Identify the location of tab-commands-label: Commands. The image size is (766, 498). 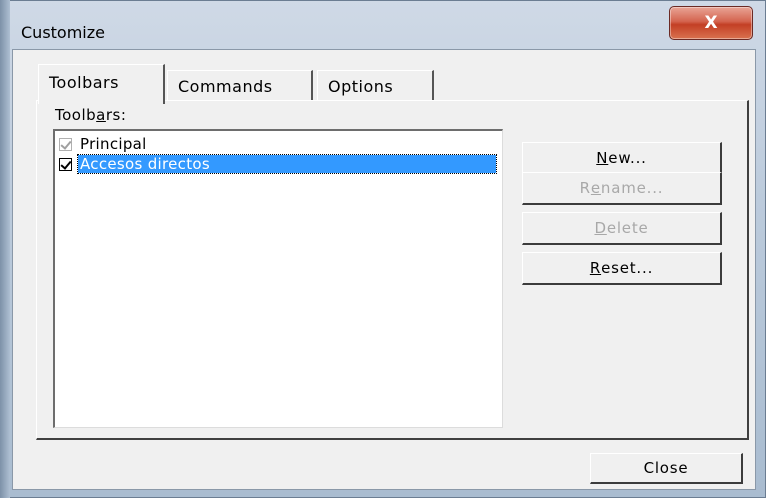
(225, 86).